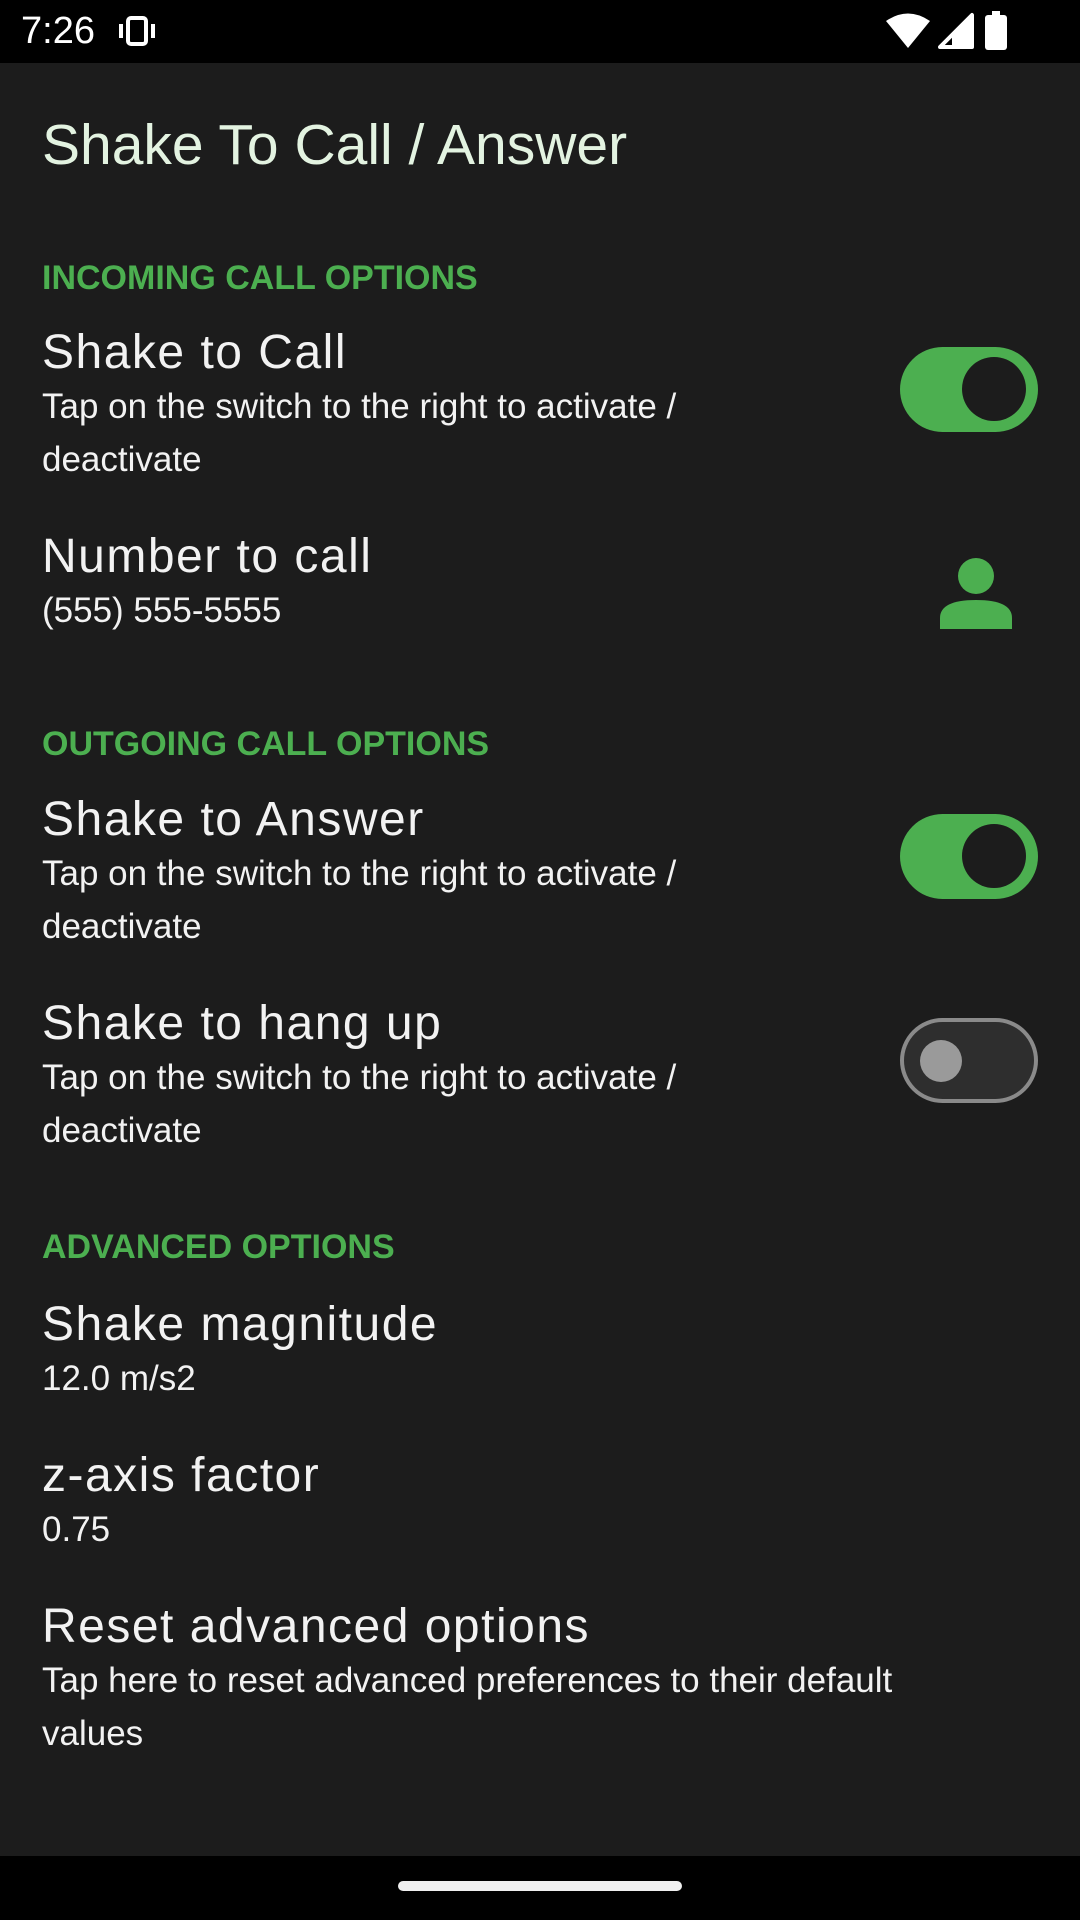  Describe the element at coordinates (76, 1529) in the screenshot. I see `pref-value: 0.75` at that location.